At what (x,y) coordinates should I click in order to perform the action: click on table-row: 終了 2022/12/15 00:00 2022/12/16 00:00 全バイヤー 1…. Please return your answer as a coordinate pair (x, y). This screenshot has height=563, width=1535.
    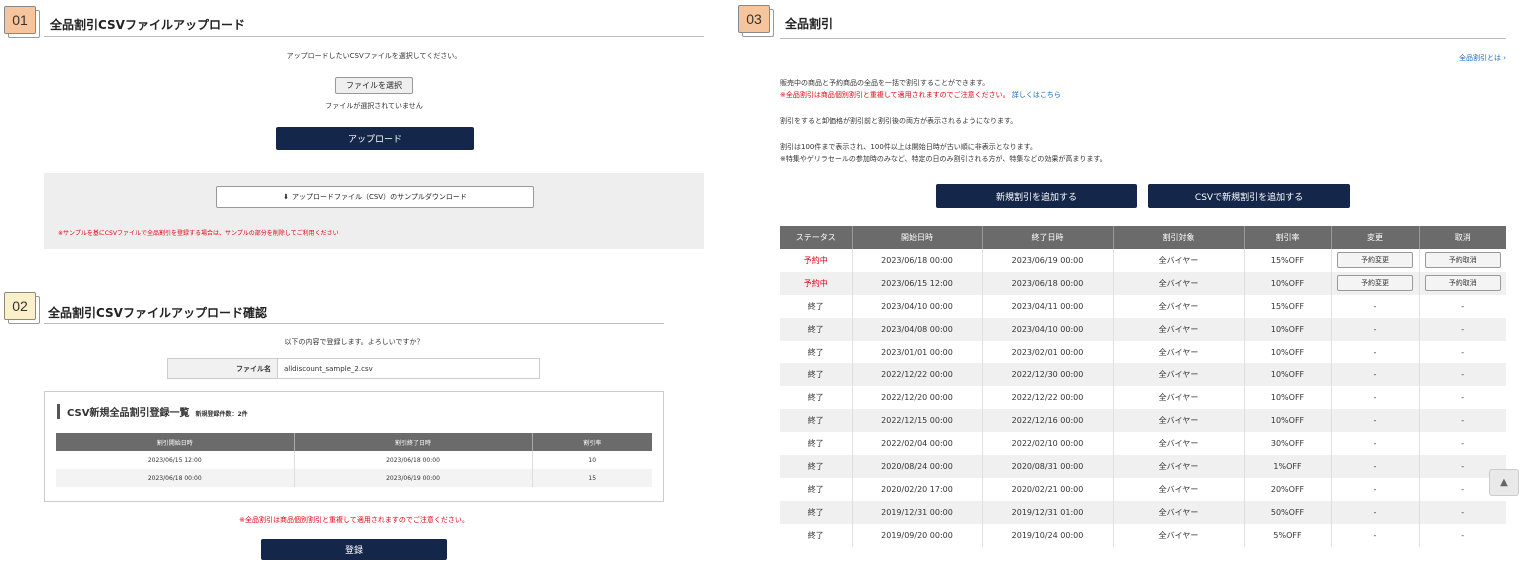
    Looking at the image, I should click on (1143, 421).